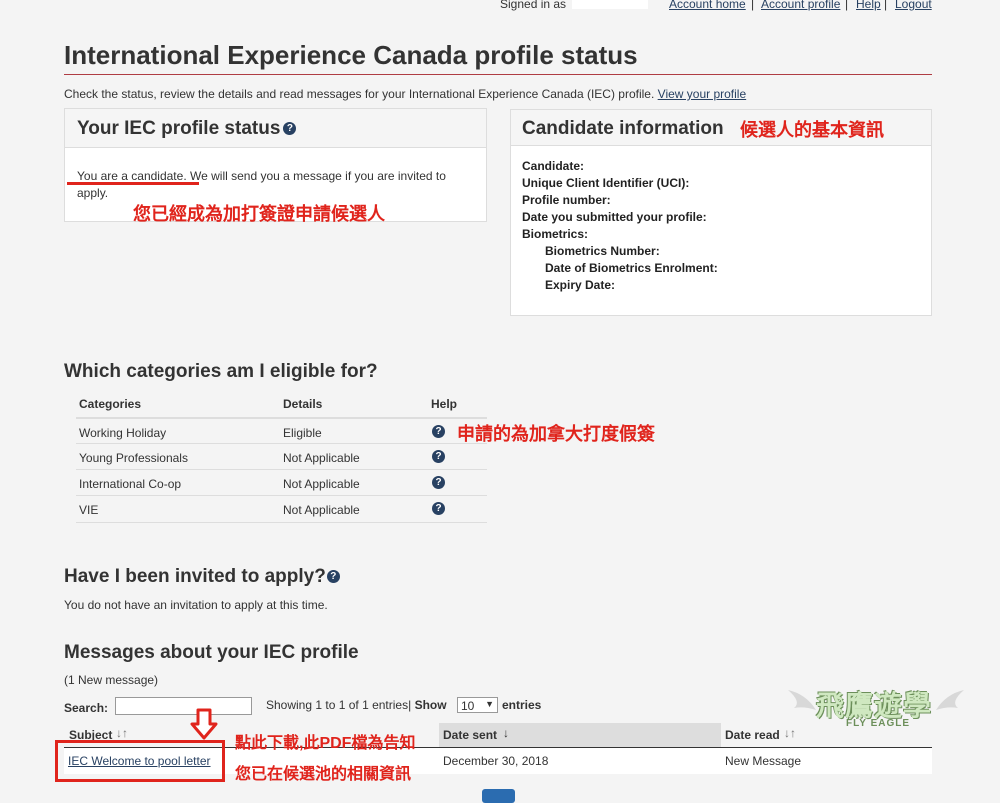 This screenshot has height=803, width=1000. Describe the element at coordinates (522, 705) in the screenshot. I see `entries-label: entries` at that location.